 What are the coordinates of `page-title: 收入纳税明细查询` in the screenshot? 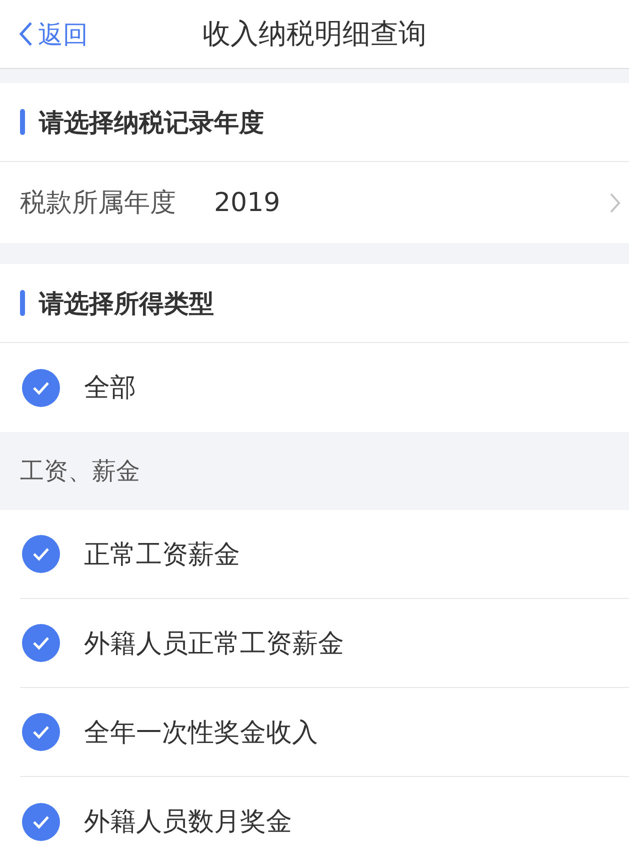 It's located at (314, 34).